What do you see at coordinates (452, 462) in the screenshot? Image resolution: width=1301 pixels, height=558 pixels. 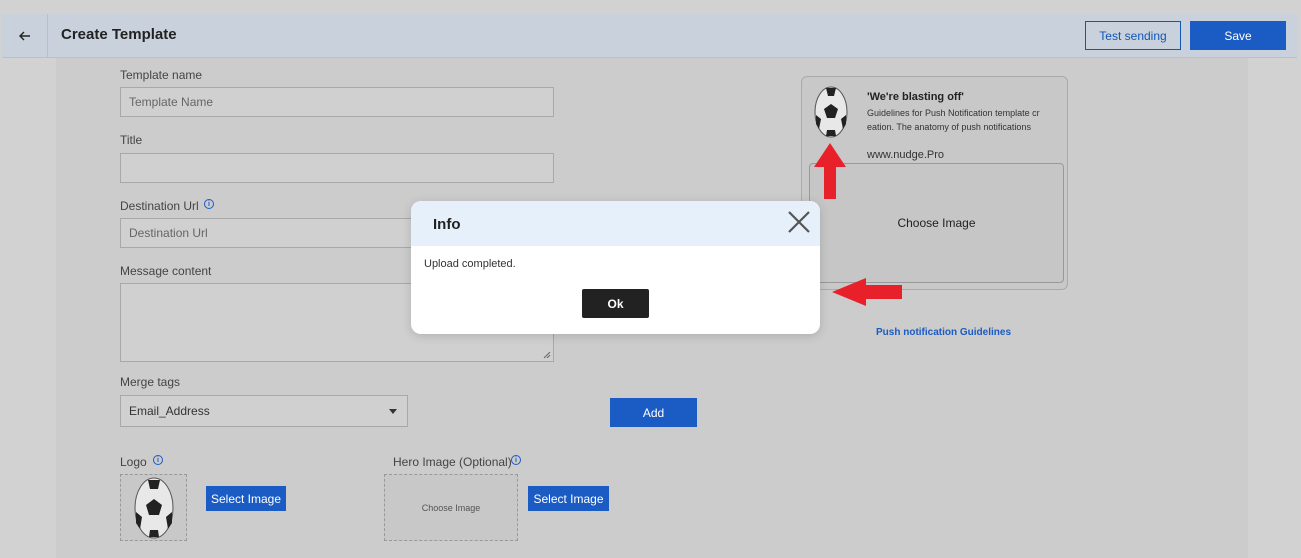 I see `hero-image-label: Hero Image (Optional)` at bounding box center [452, 462].